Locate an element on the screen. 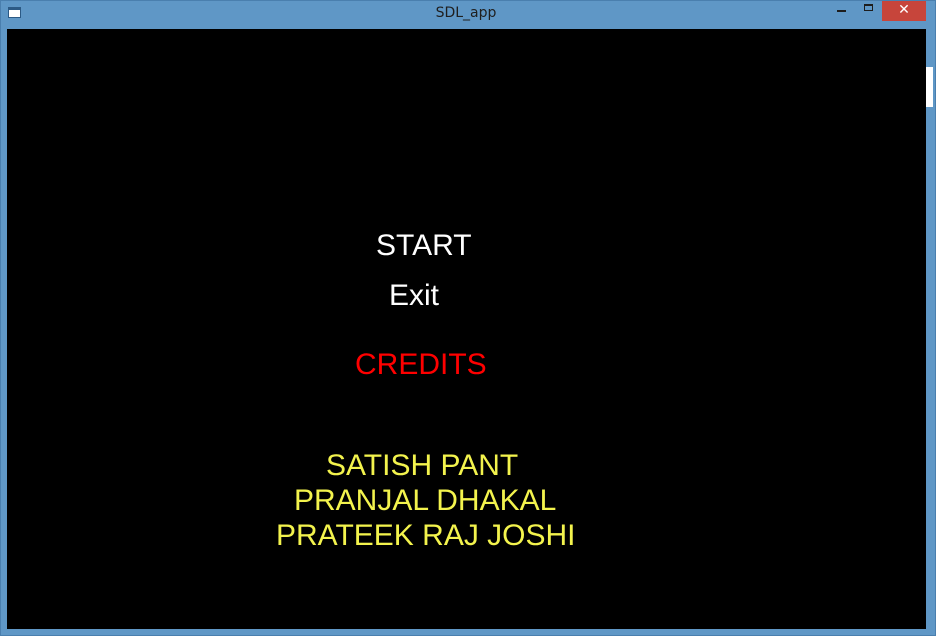  maximize-button is located at coordinates (869, 11).